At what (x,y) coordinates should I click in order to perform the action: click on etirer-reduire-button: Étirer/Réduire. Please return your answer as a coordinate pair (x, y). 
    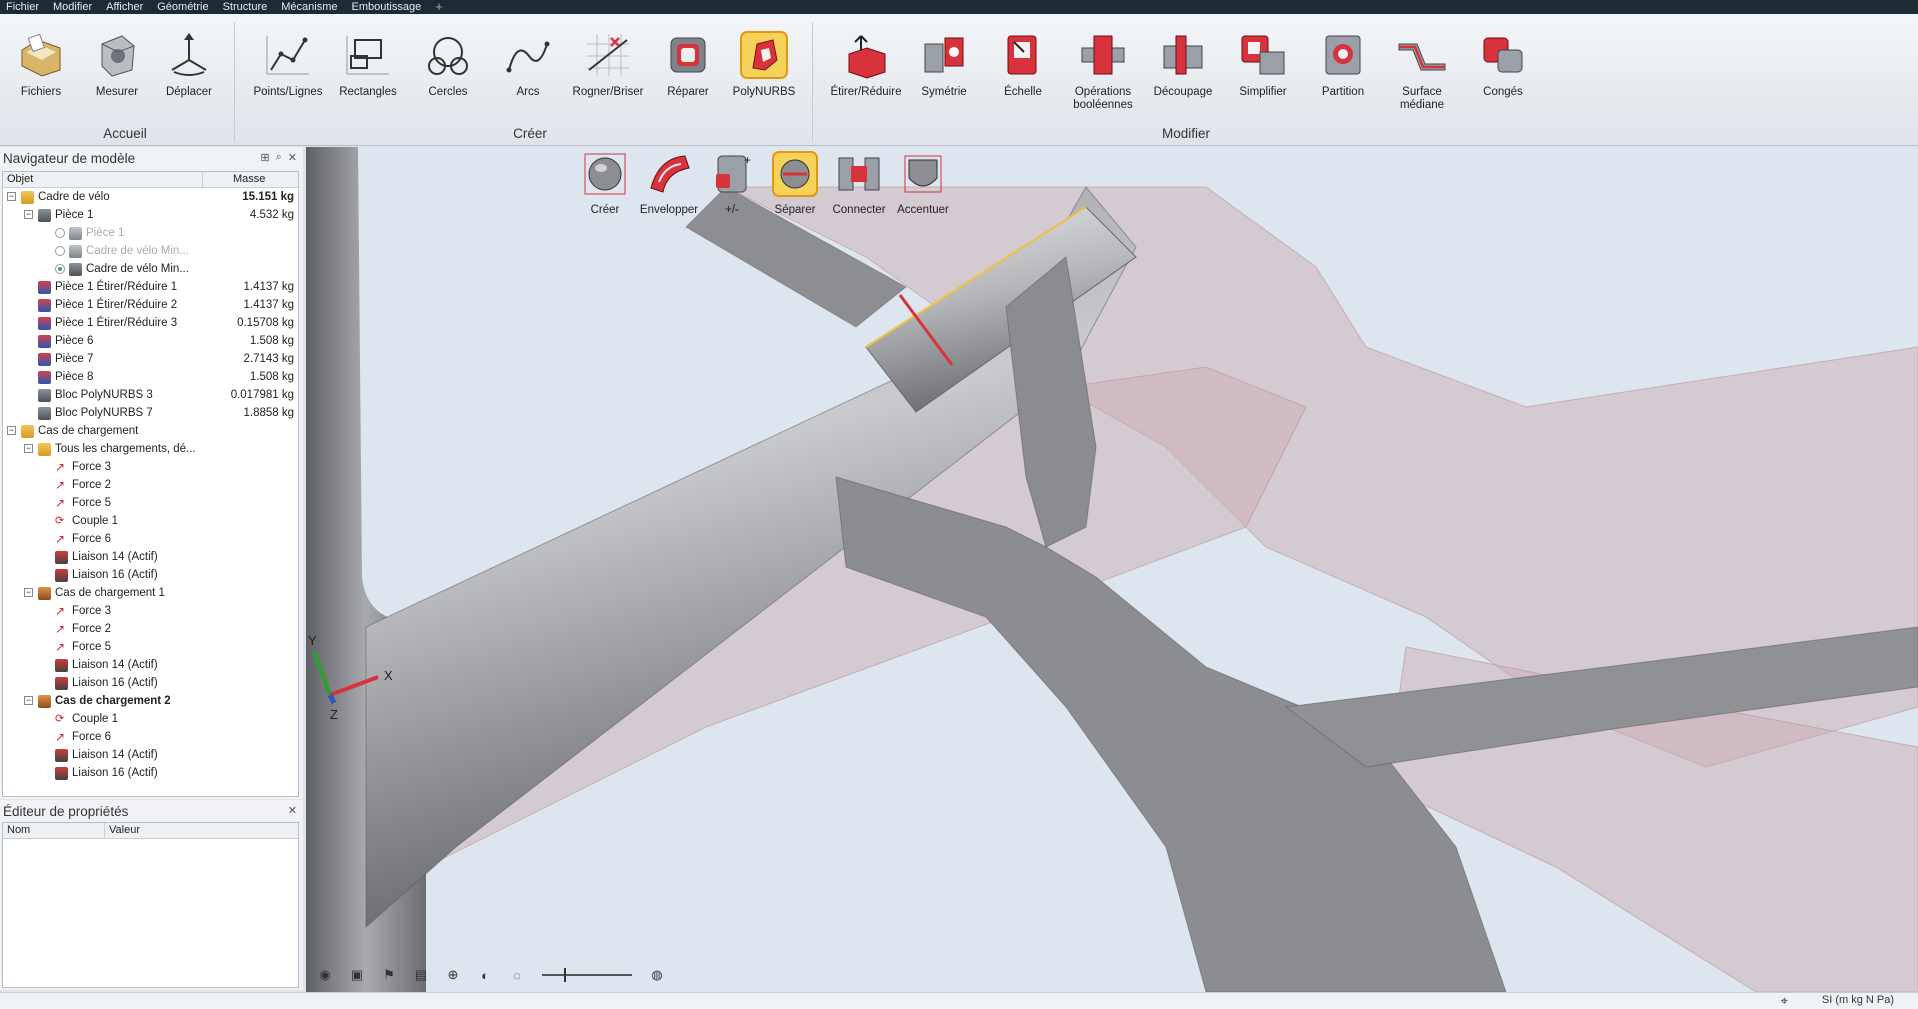
    Looking at the image, I should click on (866, 64).